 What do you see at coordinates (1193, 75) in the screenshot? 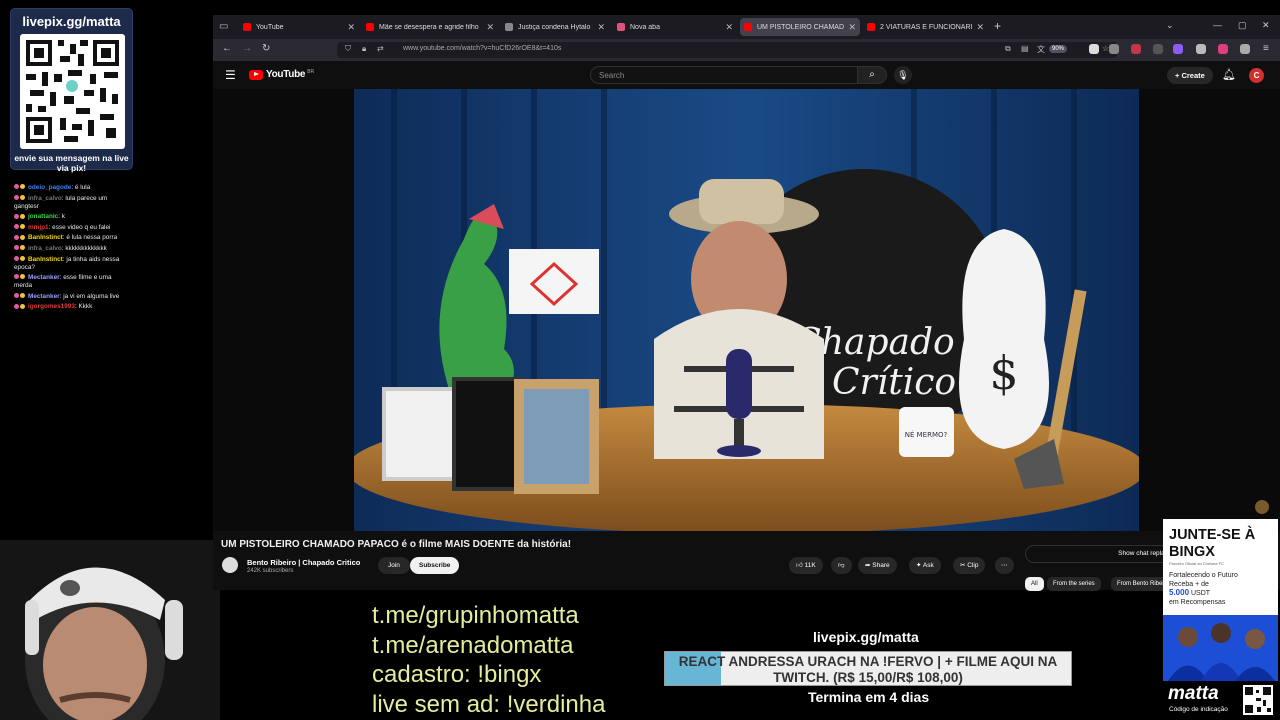
I see `create-label: Create` at bounding box center [1193, 75].